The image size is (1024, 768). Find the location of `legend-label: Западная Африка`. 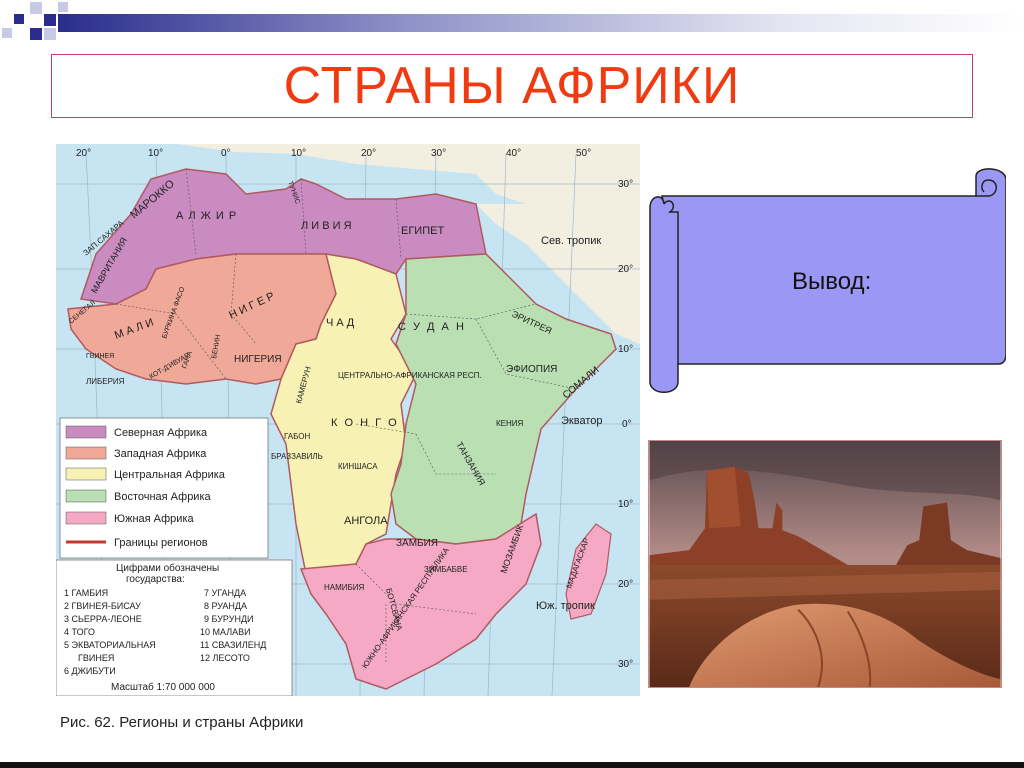

legend-label: Западная Африка is located at coordinates (160, 454).